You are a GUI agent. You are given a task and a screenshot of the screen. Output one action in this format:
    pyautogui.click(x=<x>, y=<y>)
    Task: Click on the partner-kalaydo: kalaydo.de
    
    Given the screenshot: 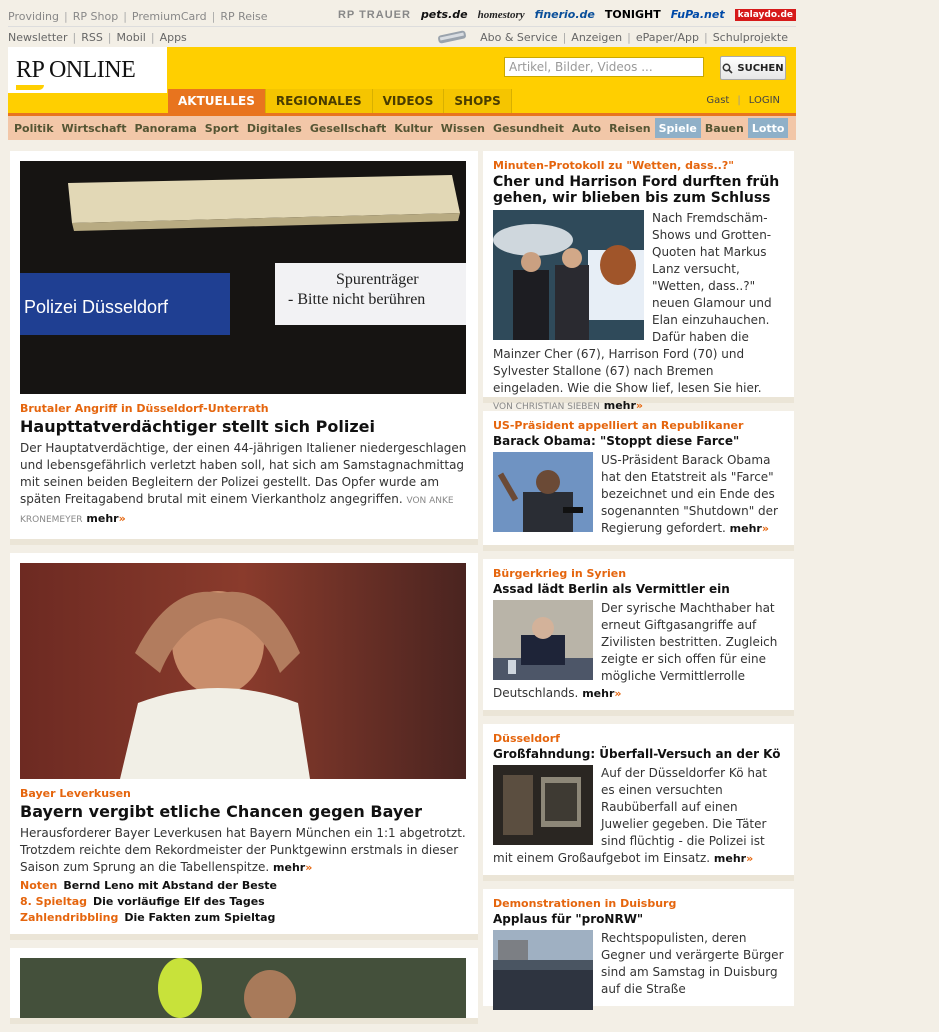 What is the action you would take?
    pyautogui.click(x=765, y=14)
    